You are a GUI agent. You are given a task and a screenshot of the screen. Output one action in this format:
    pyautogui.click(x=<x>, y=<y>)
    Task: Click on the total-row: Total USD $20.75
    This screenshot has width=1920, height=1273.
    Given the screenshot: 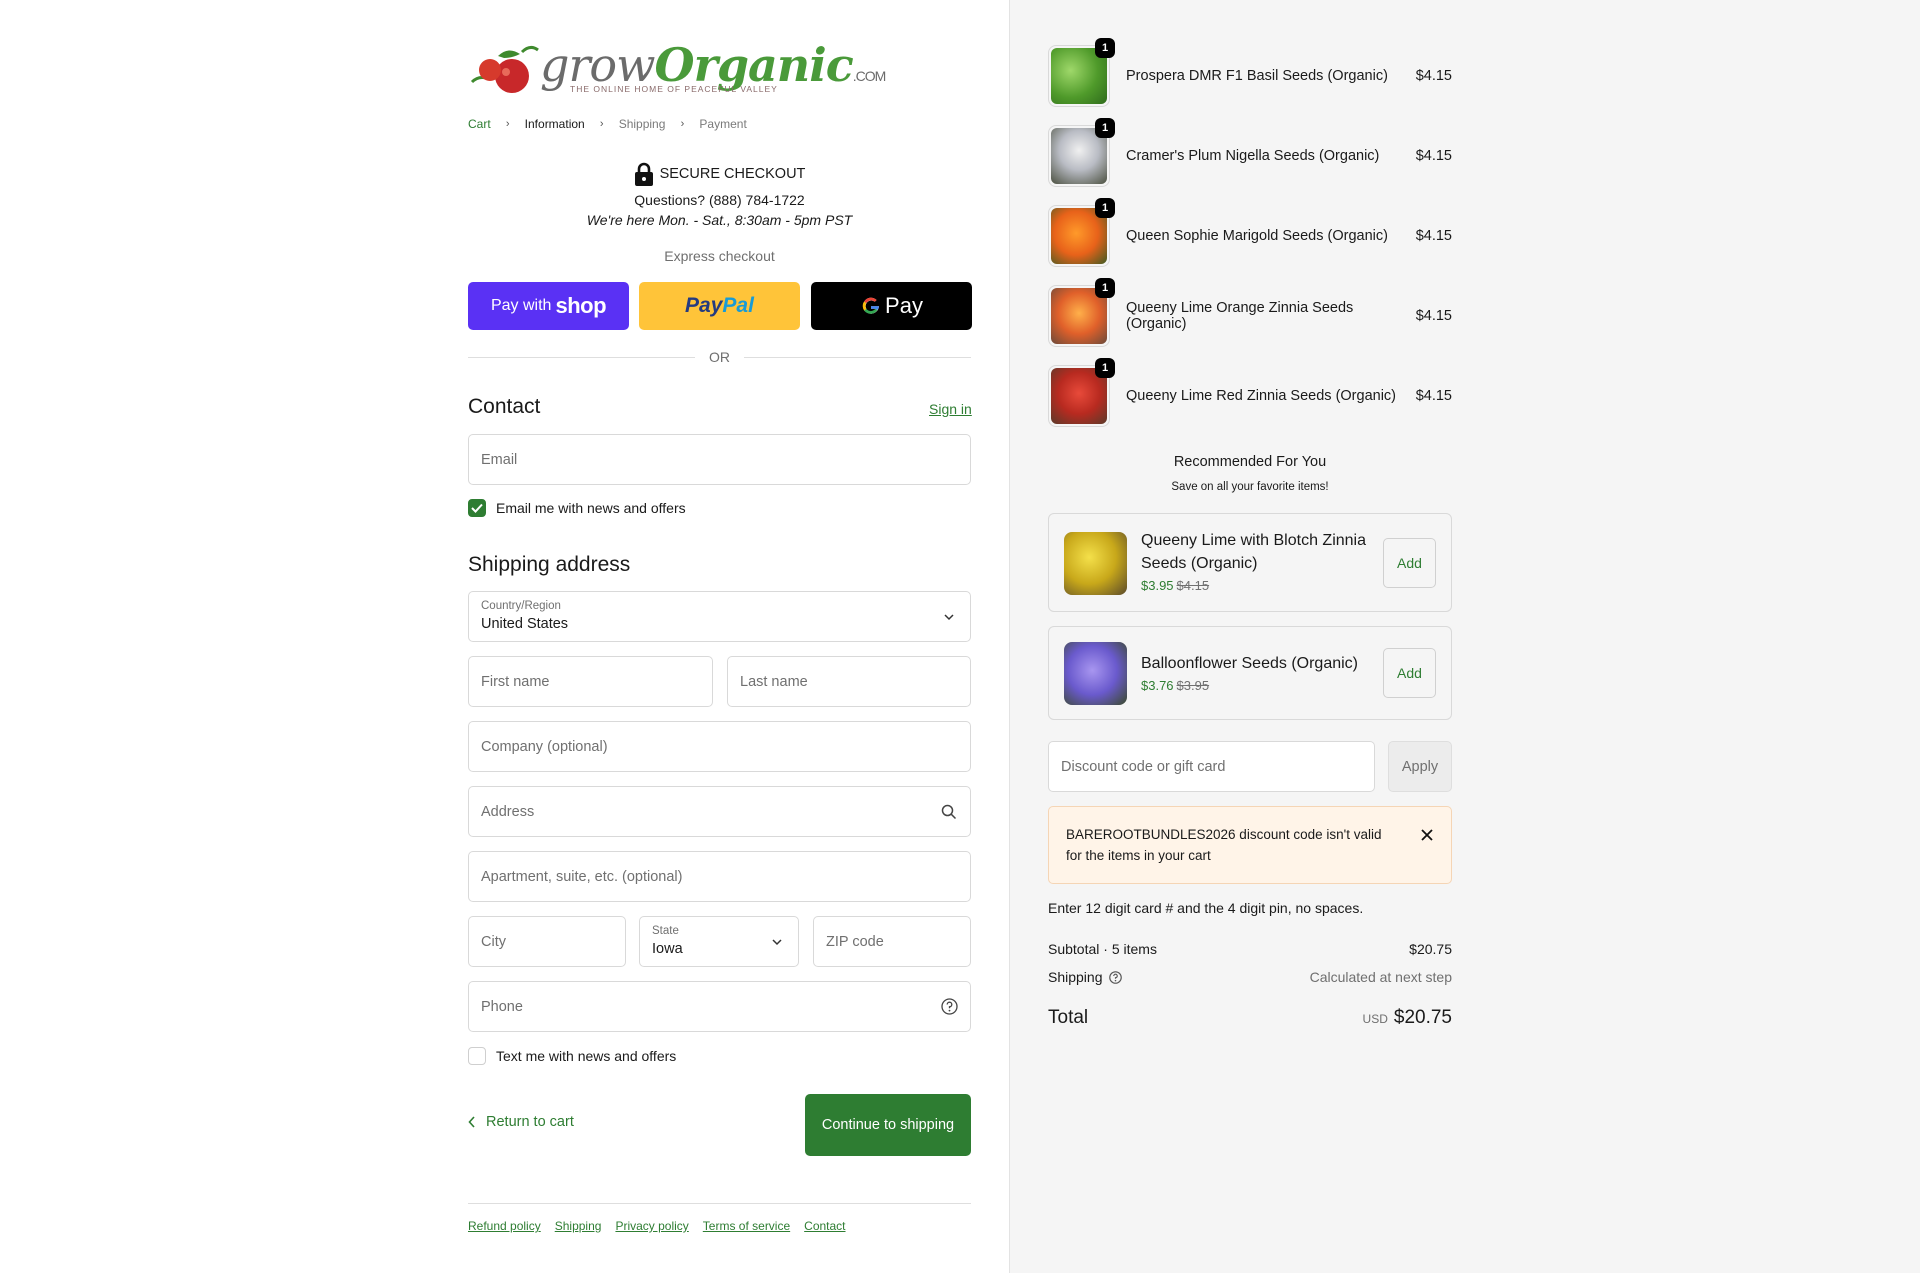 What is the action you would take?
    pyautogui.click(x=1250, y=1018)
    